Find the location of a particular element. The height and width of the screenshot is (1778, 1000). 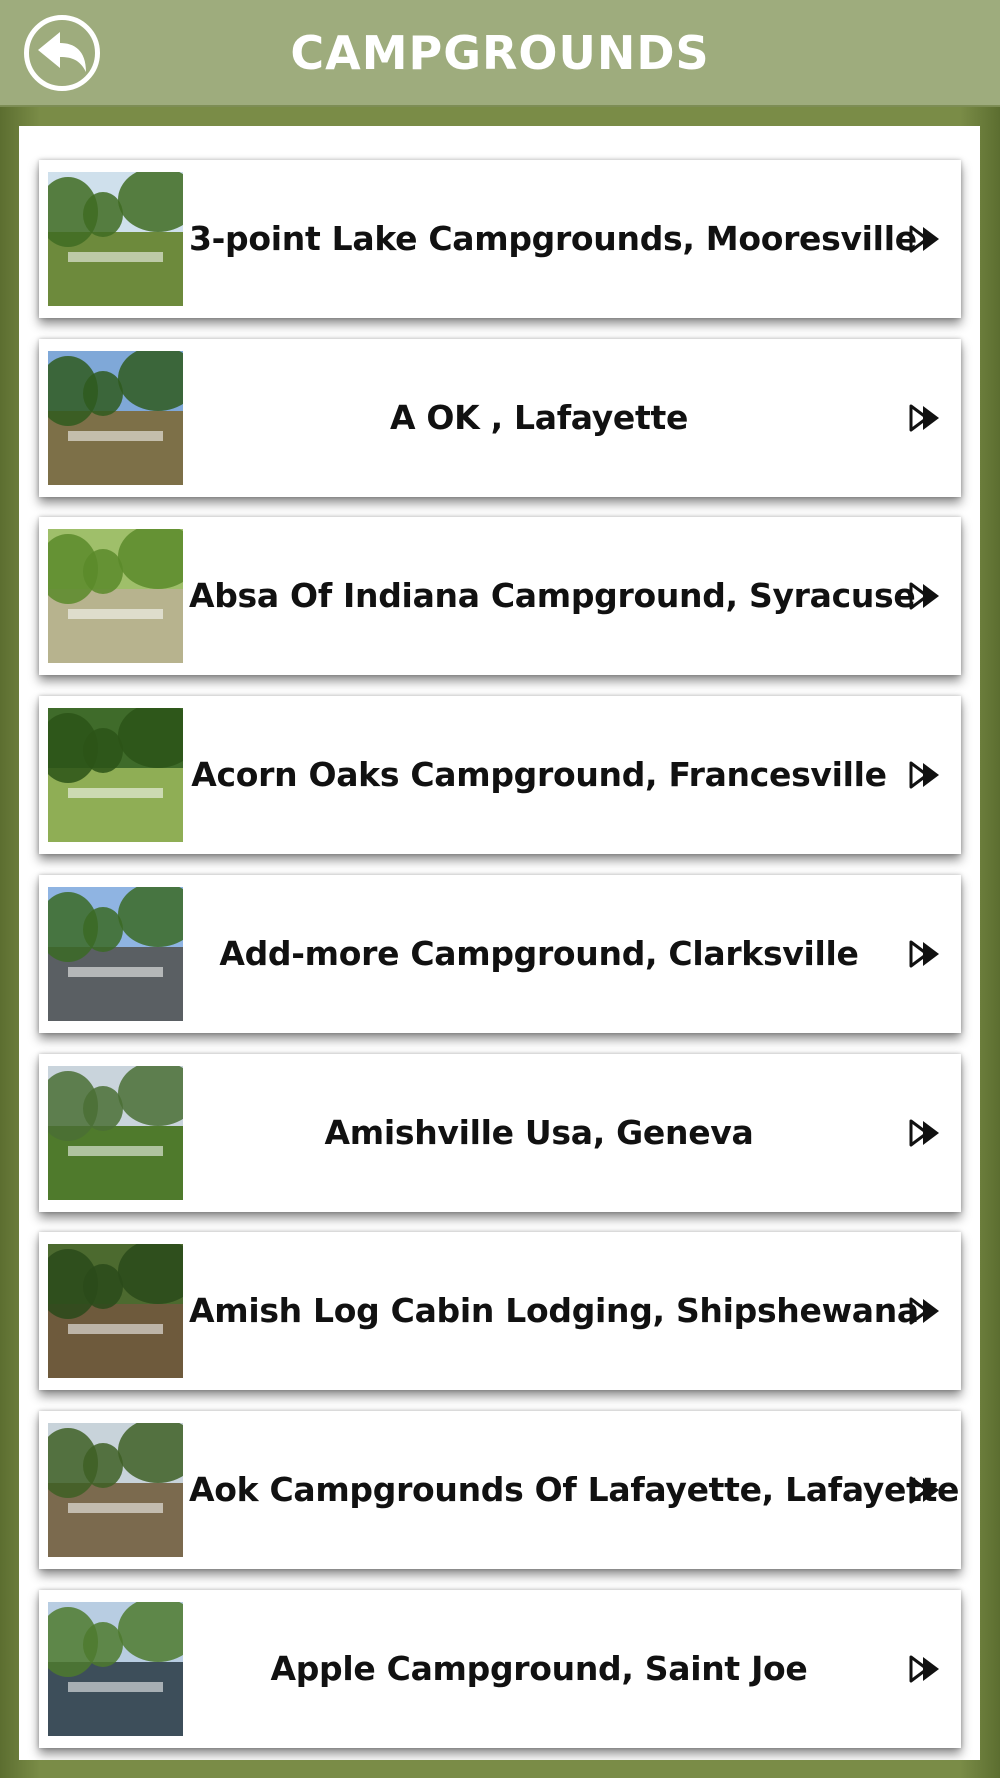

list-item: Absa Of Indiana Campground, Syracuse is located at coordinates (500, 596).